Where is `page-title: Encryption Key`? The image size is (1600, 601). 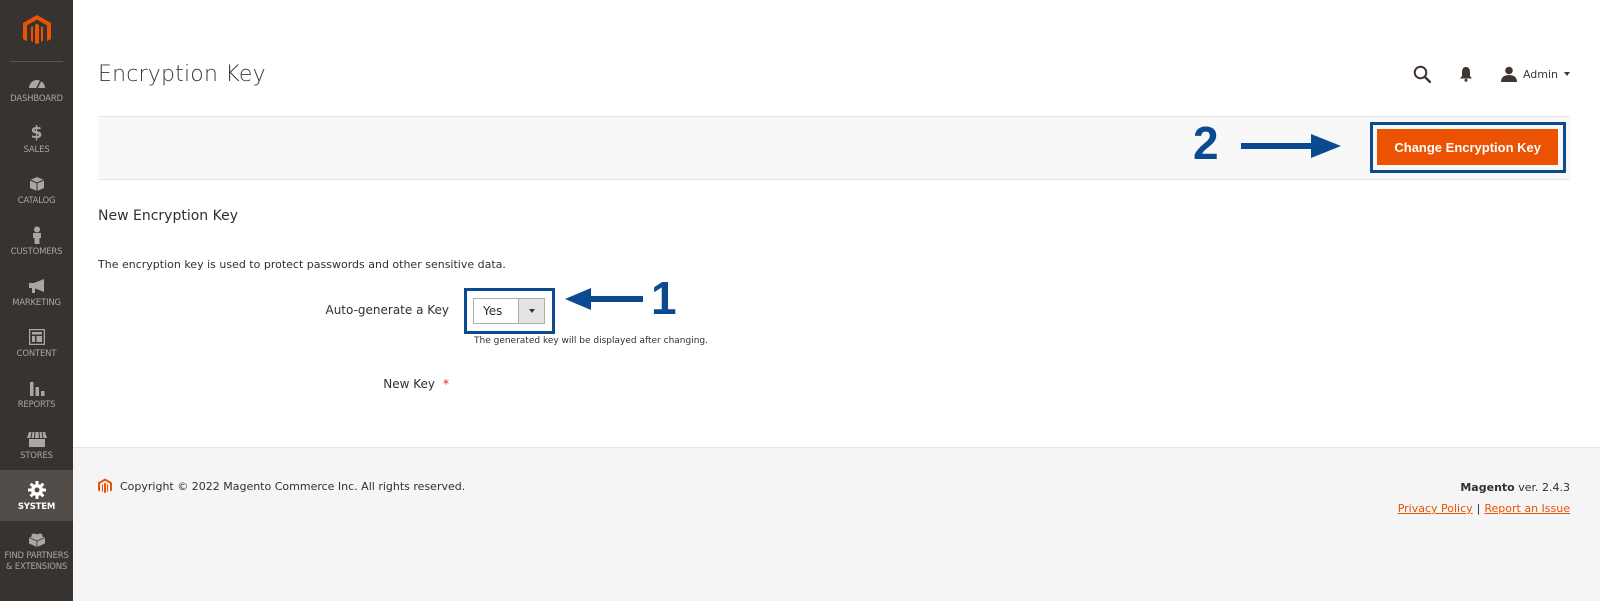 page-title: Encryption Key is located at coordinates (182, 74).